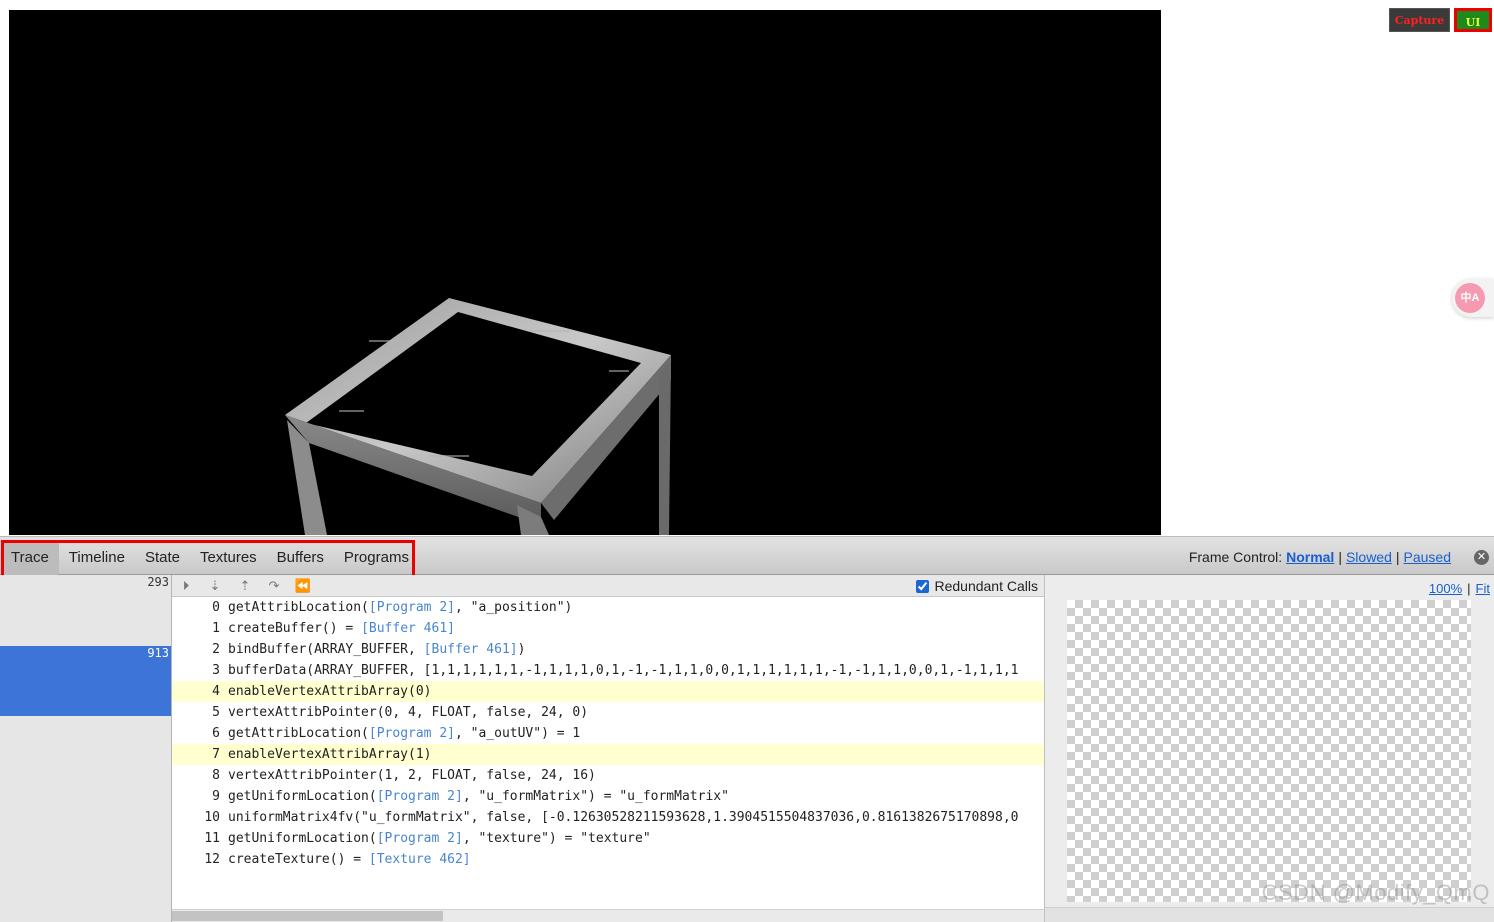 This screenshot has width=1494, height=922. Describe the element at coordinates (1427, 557) in the screenshot. I see `frame-control-paused: Paused` at that location.